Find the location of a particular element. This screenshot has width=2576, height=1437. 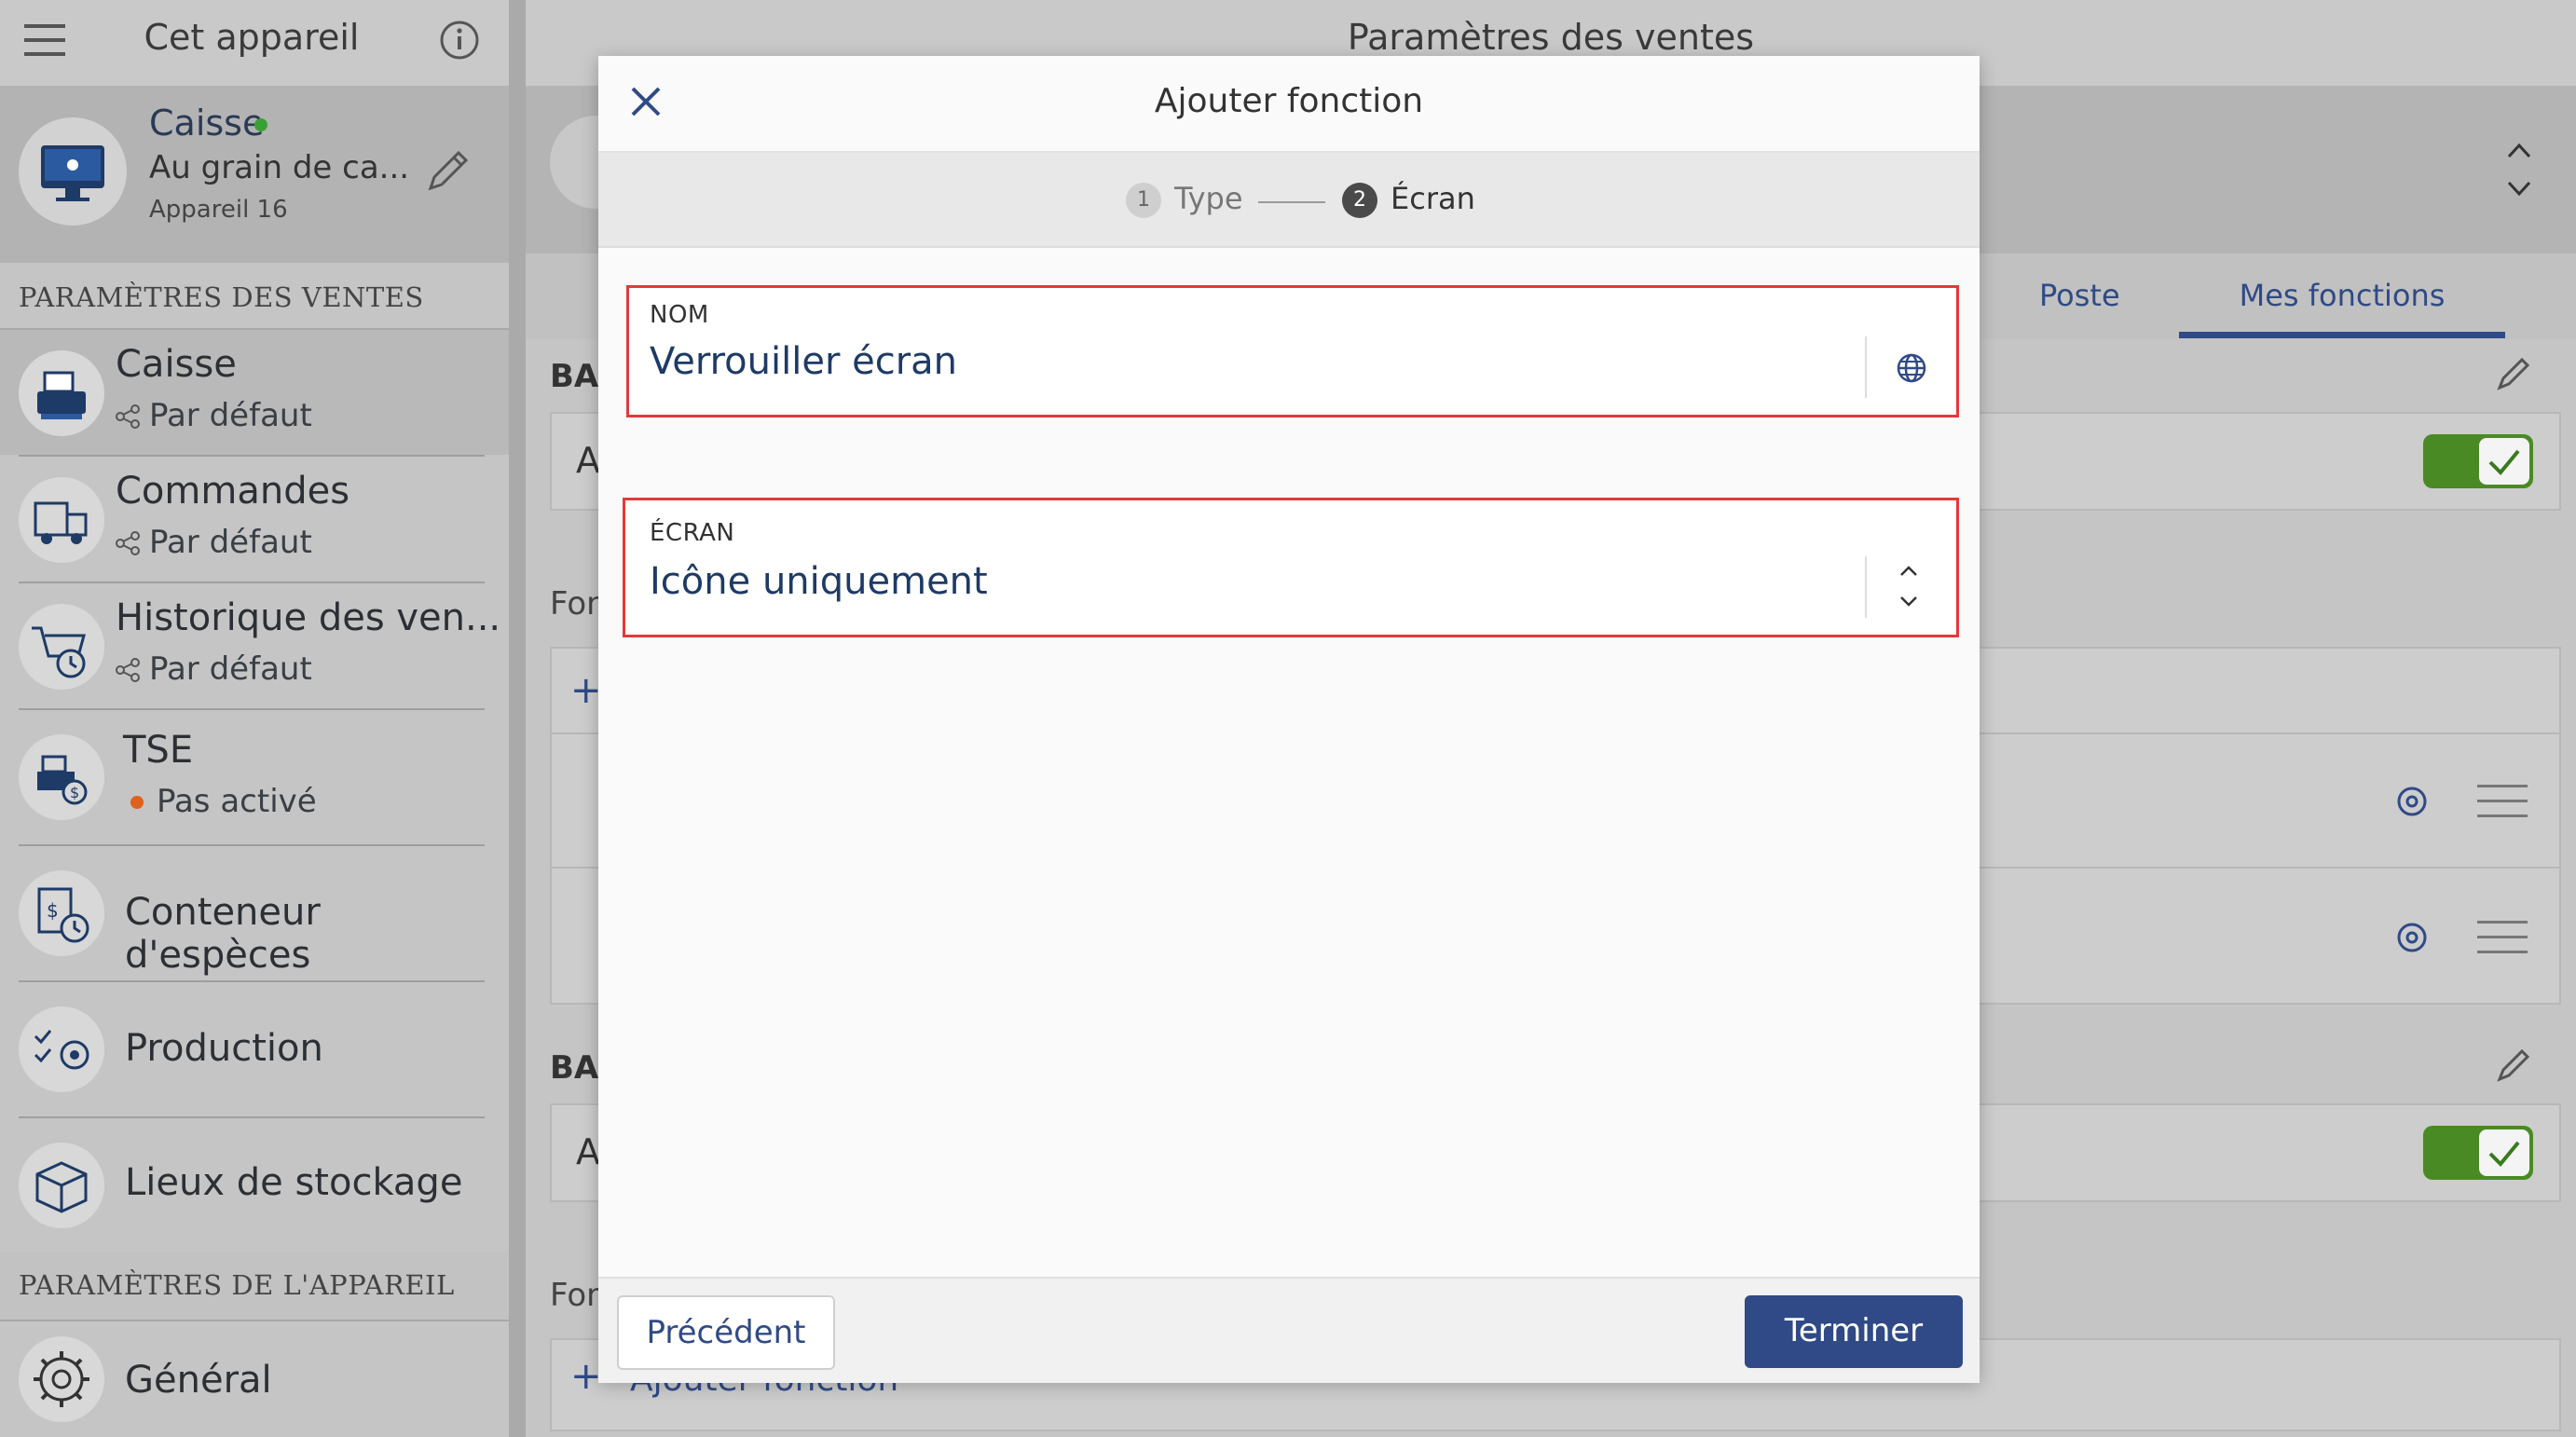

sidebar-header: Cet appareil is located at coordinates (254, 43).